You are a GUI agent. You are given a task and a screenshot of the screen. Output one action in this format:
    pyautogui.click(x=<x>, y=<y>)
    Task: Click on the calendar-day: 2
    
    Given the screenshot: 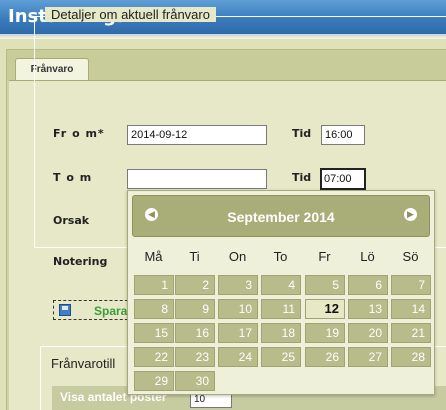 What is the action you would take?
    pyautogui.click(x=195, y=285)
    